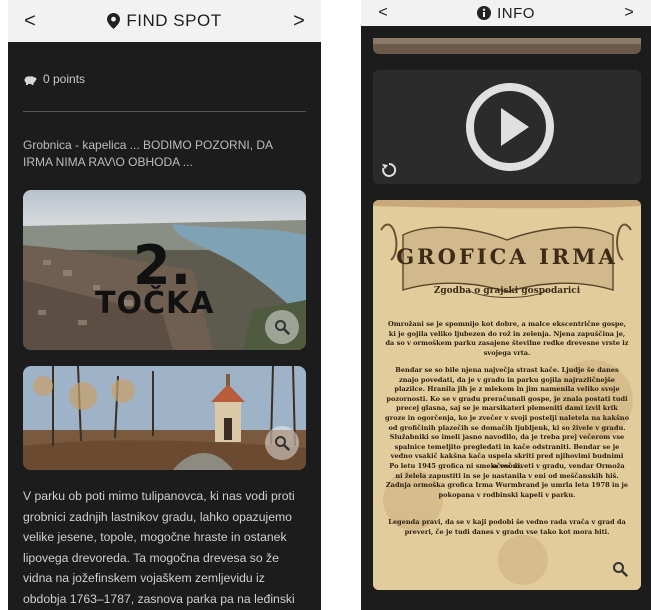  What do you see at coordinates (30, 79) in the screenshot?
I see `piggy-bank-icon` at bounding box center [30, 79].